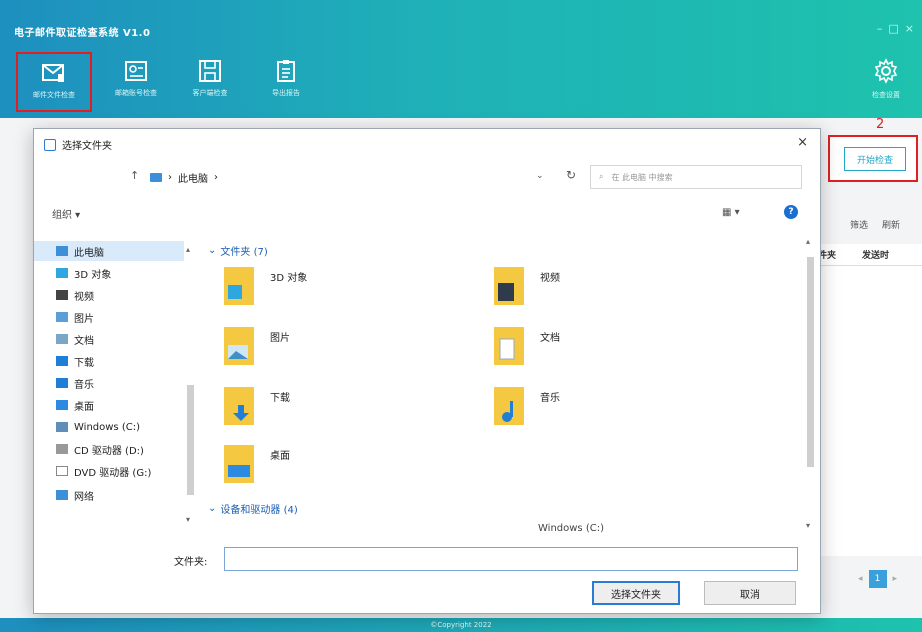 The width and height of the screenshot is (922, 632). What do you see at coordinates (87, 146) in the screenshot?
I see `dialog-title: 选择文件夹` at bounding box center [87, 146].